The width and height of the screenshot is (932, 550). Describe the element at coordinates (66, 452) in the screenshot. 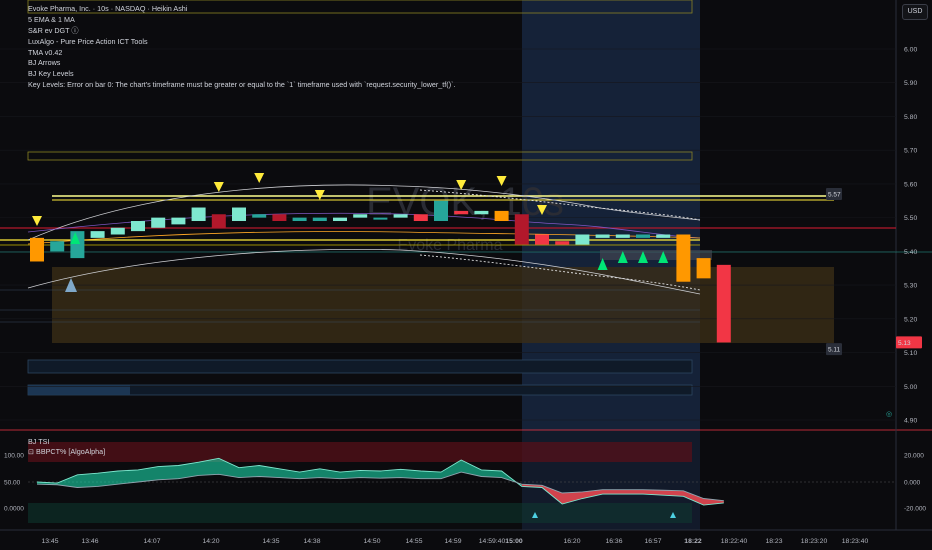

I see `bbpct-label: ⊡ BBPCT% [AlgoAlpha]` at that location.